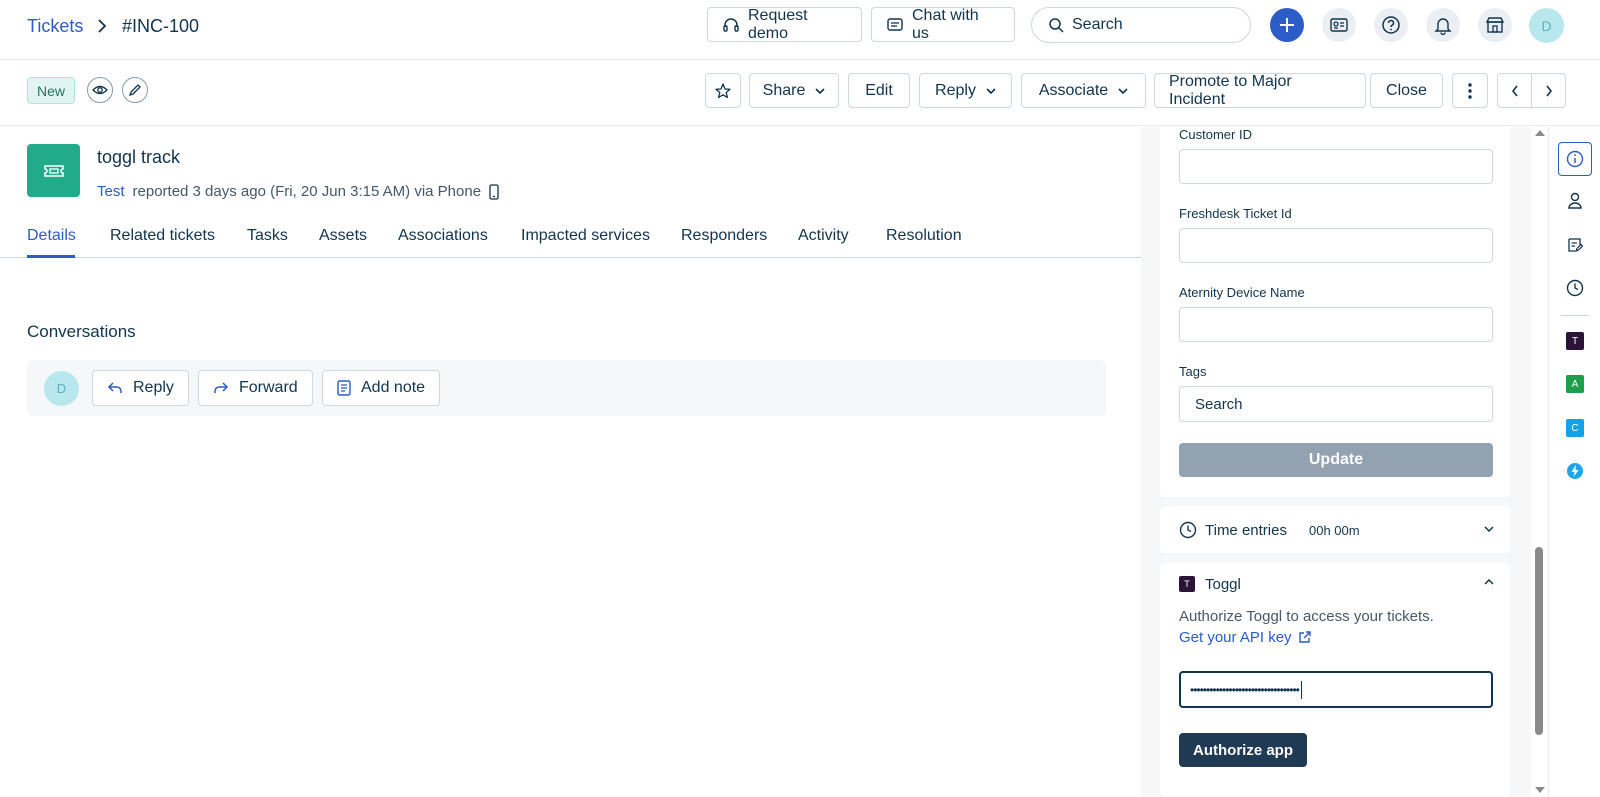 The width and height of the screenshot is (1600, 797). I want to click on aternity-device-name-label: Aternity Device Name, so click(1242, 292).